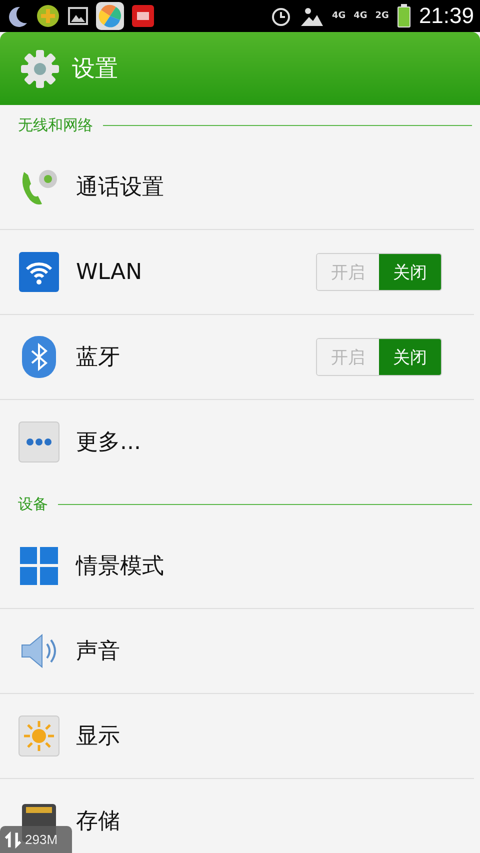 The width and height of the screenshot is (480, 853). Describe the element at coordinates (13, 840) in the screenshot. I see `swap-arrows-icon` at that location.